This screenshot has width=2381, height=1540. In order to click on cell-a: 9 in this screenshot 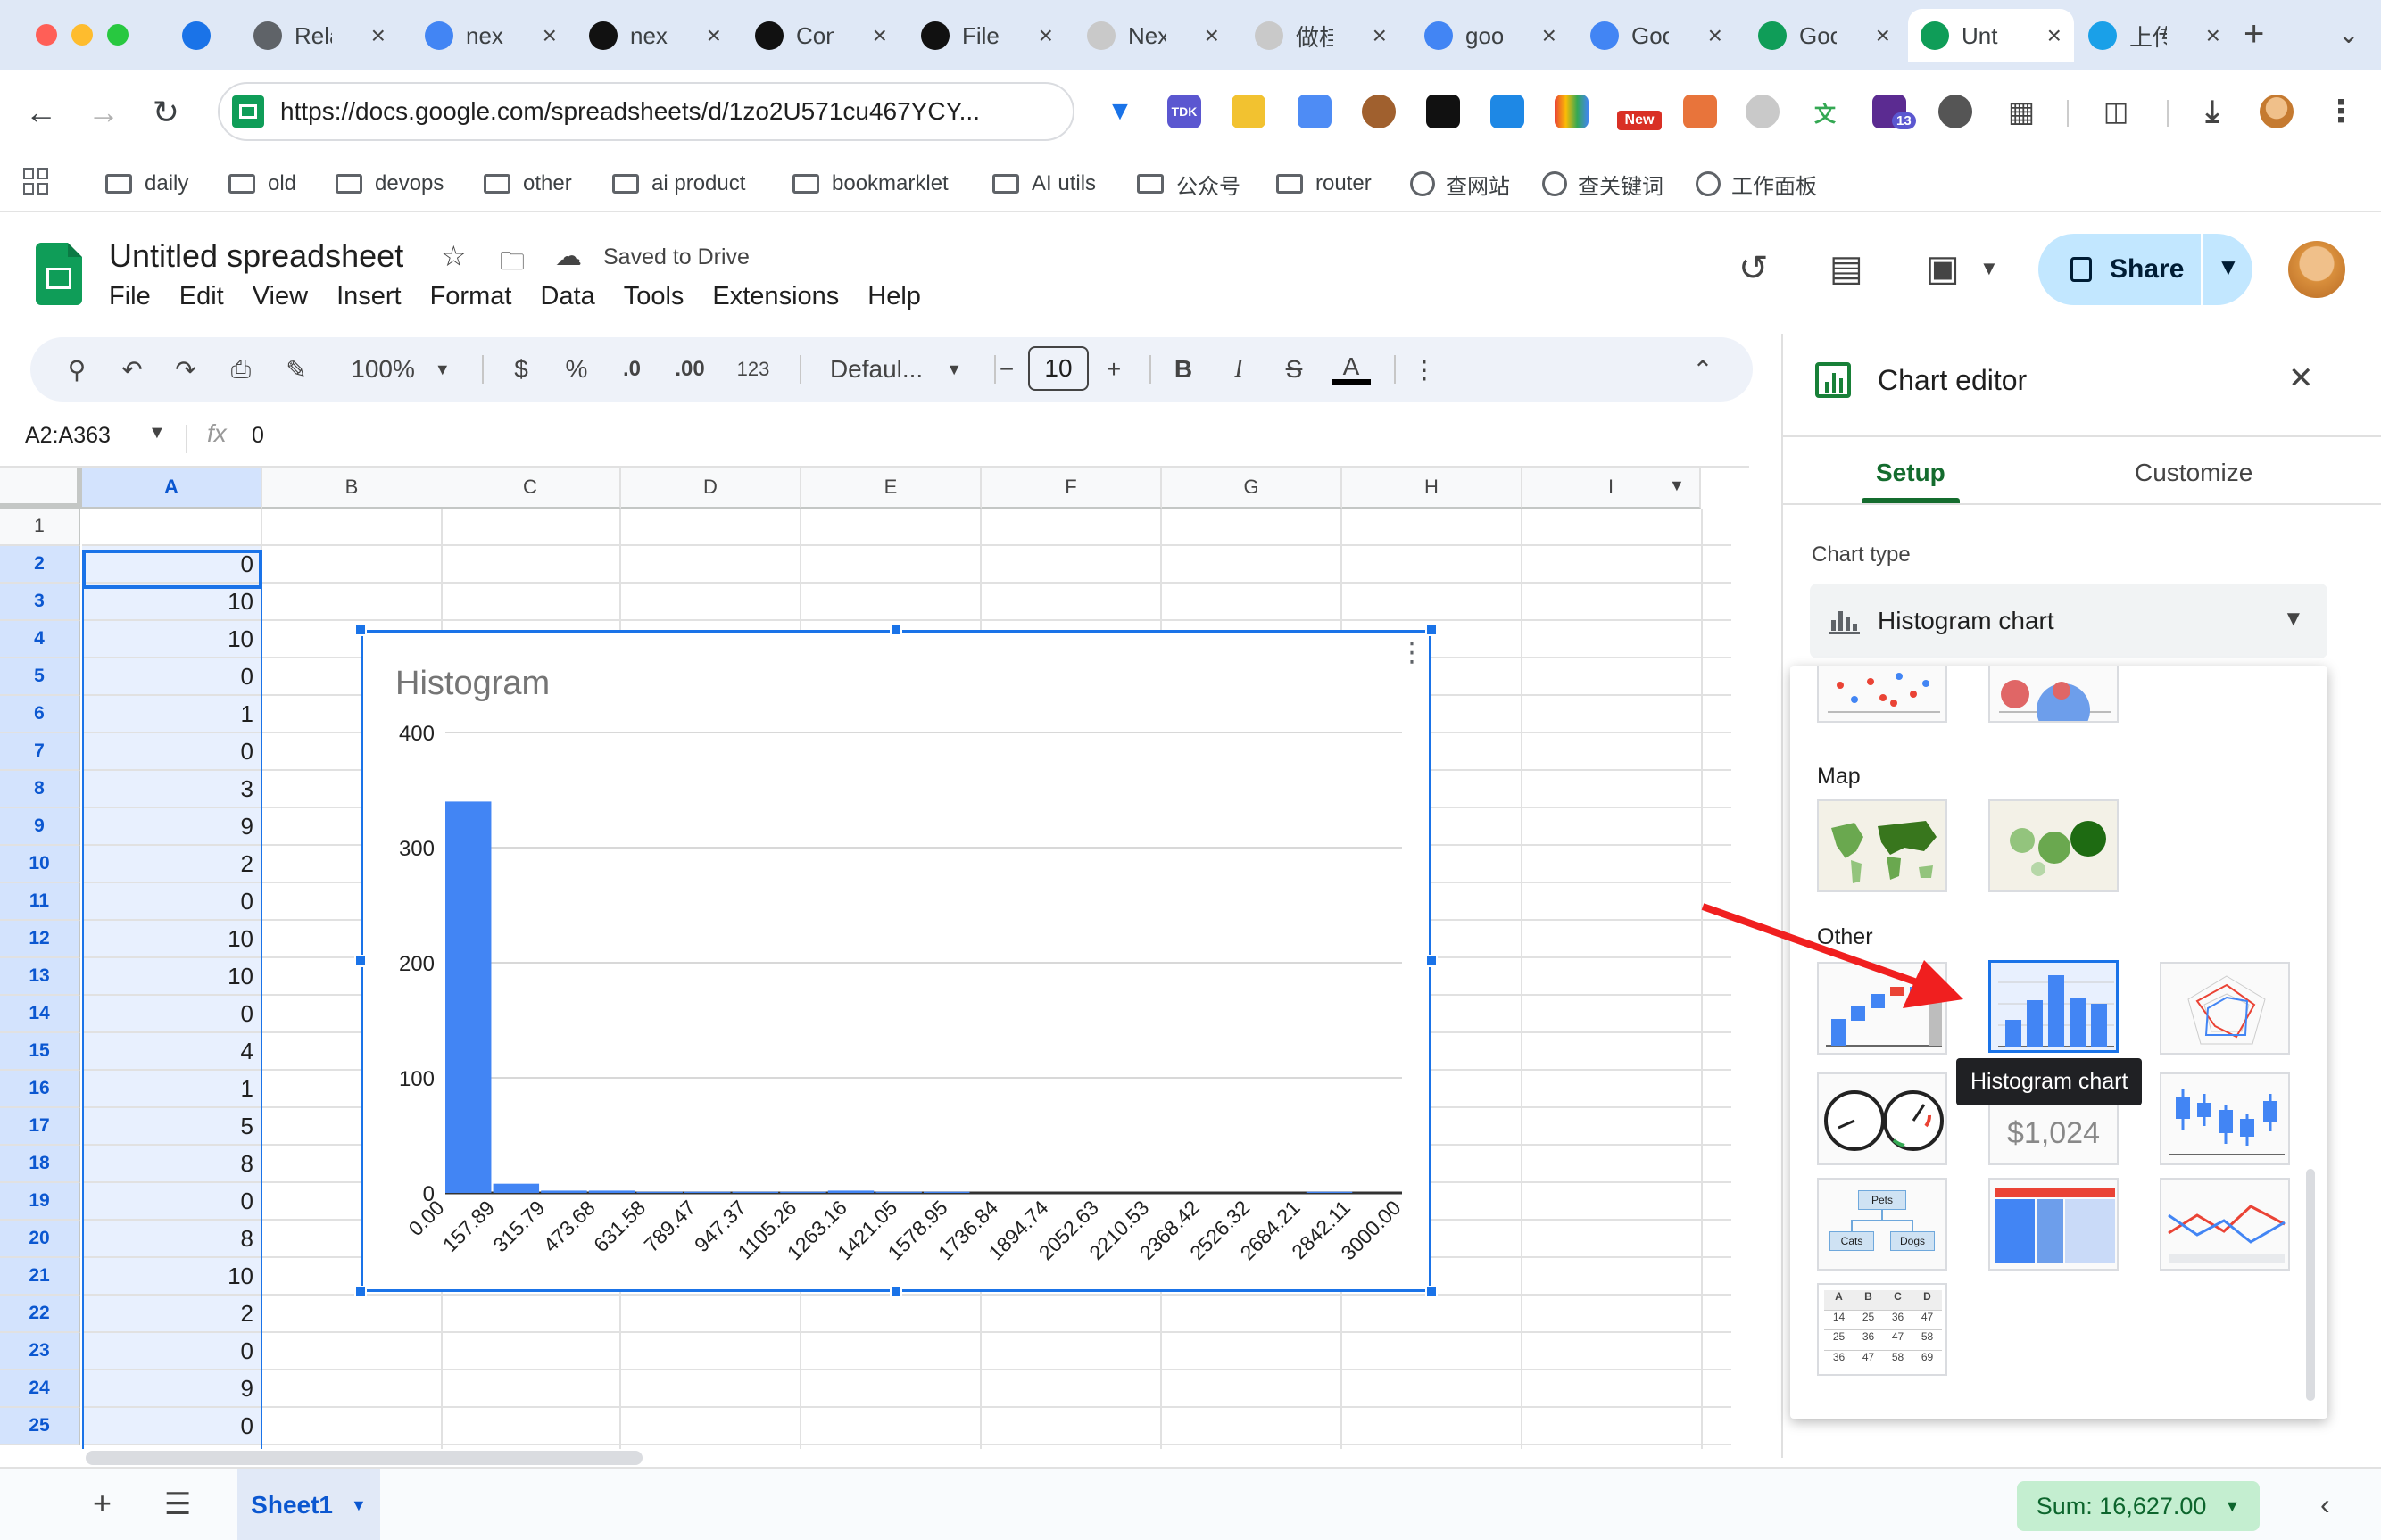, I will do `click(171, 1389)`.